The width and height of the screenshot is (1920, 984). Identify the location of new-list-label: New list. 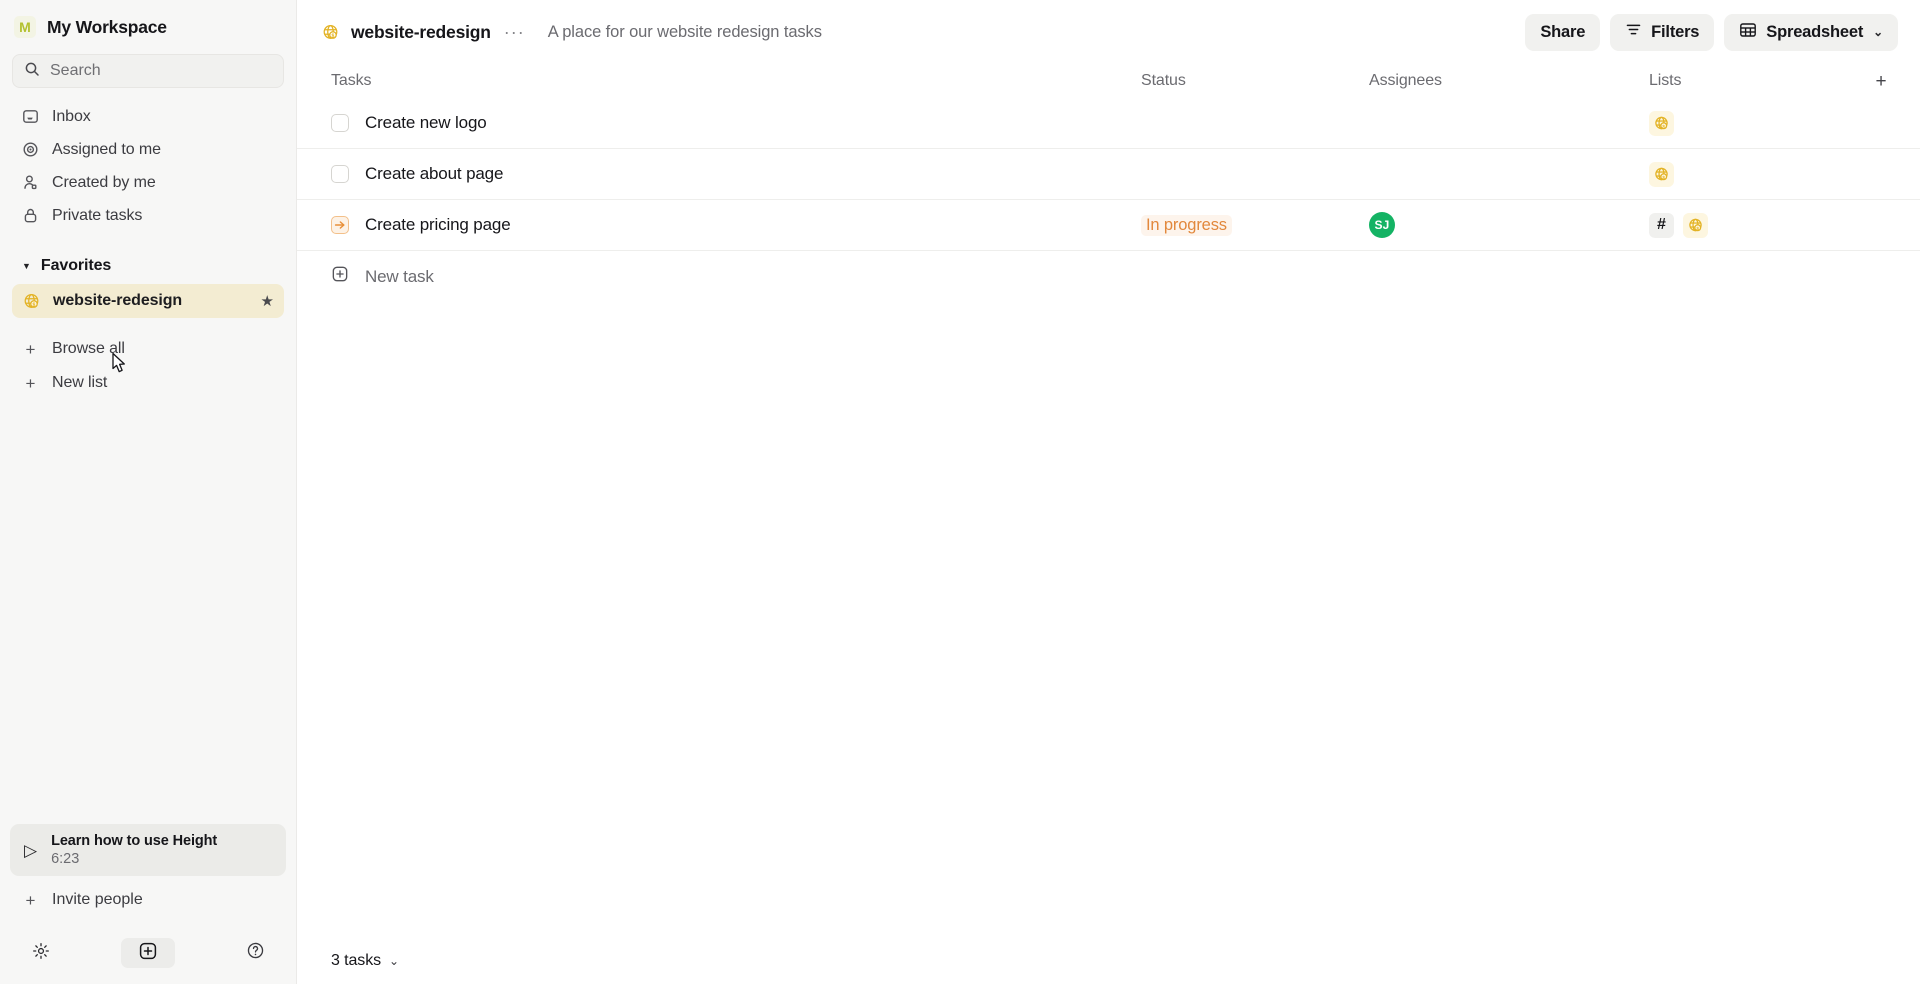
(80, 382).